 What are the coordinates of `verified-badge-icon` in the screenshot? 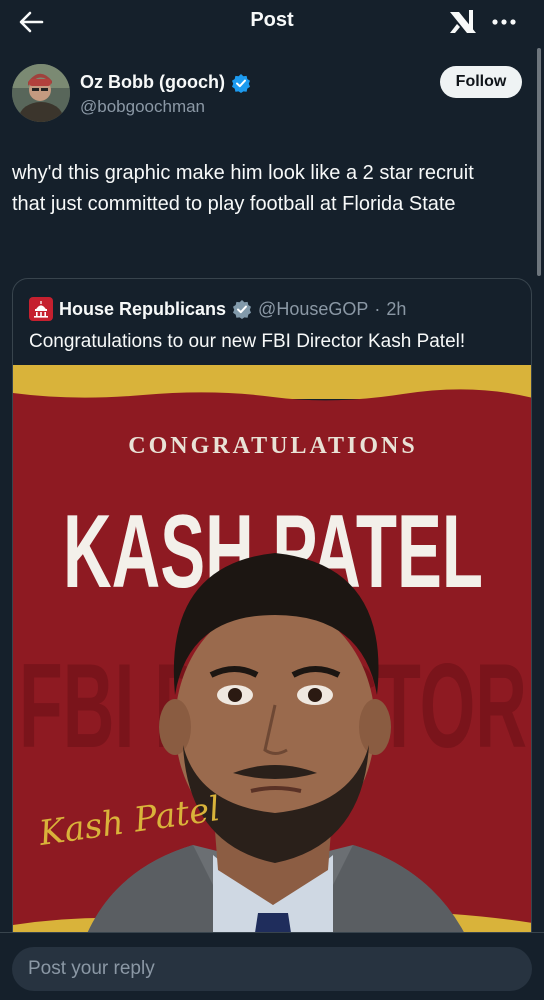 It's located at (240, 83).